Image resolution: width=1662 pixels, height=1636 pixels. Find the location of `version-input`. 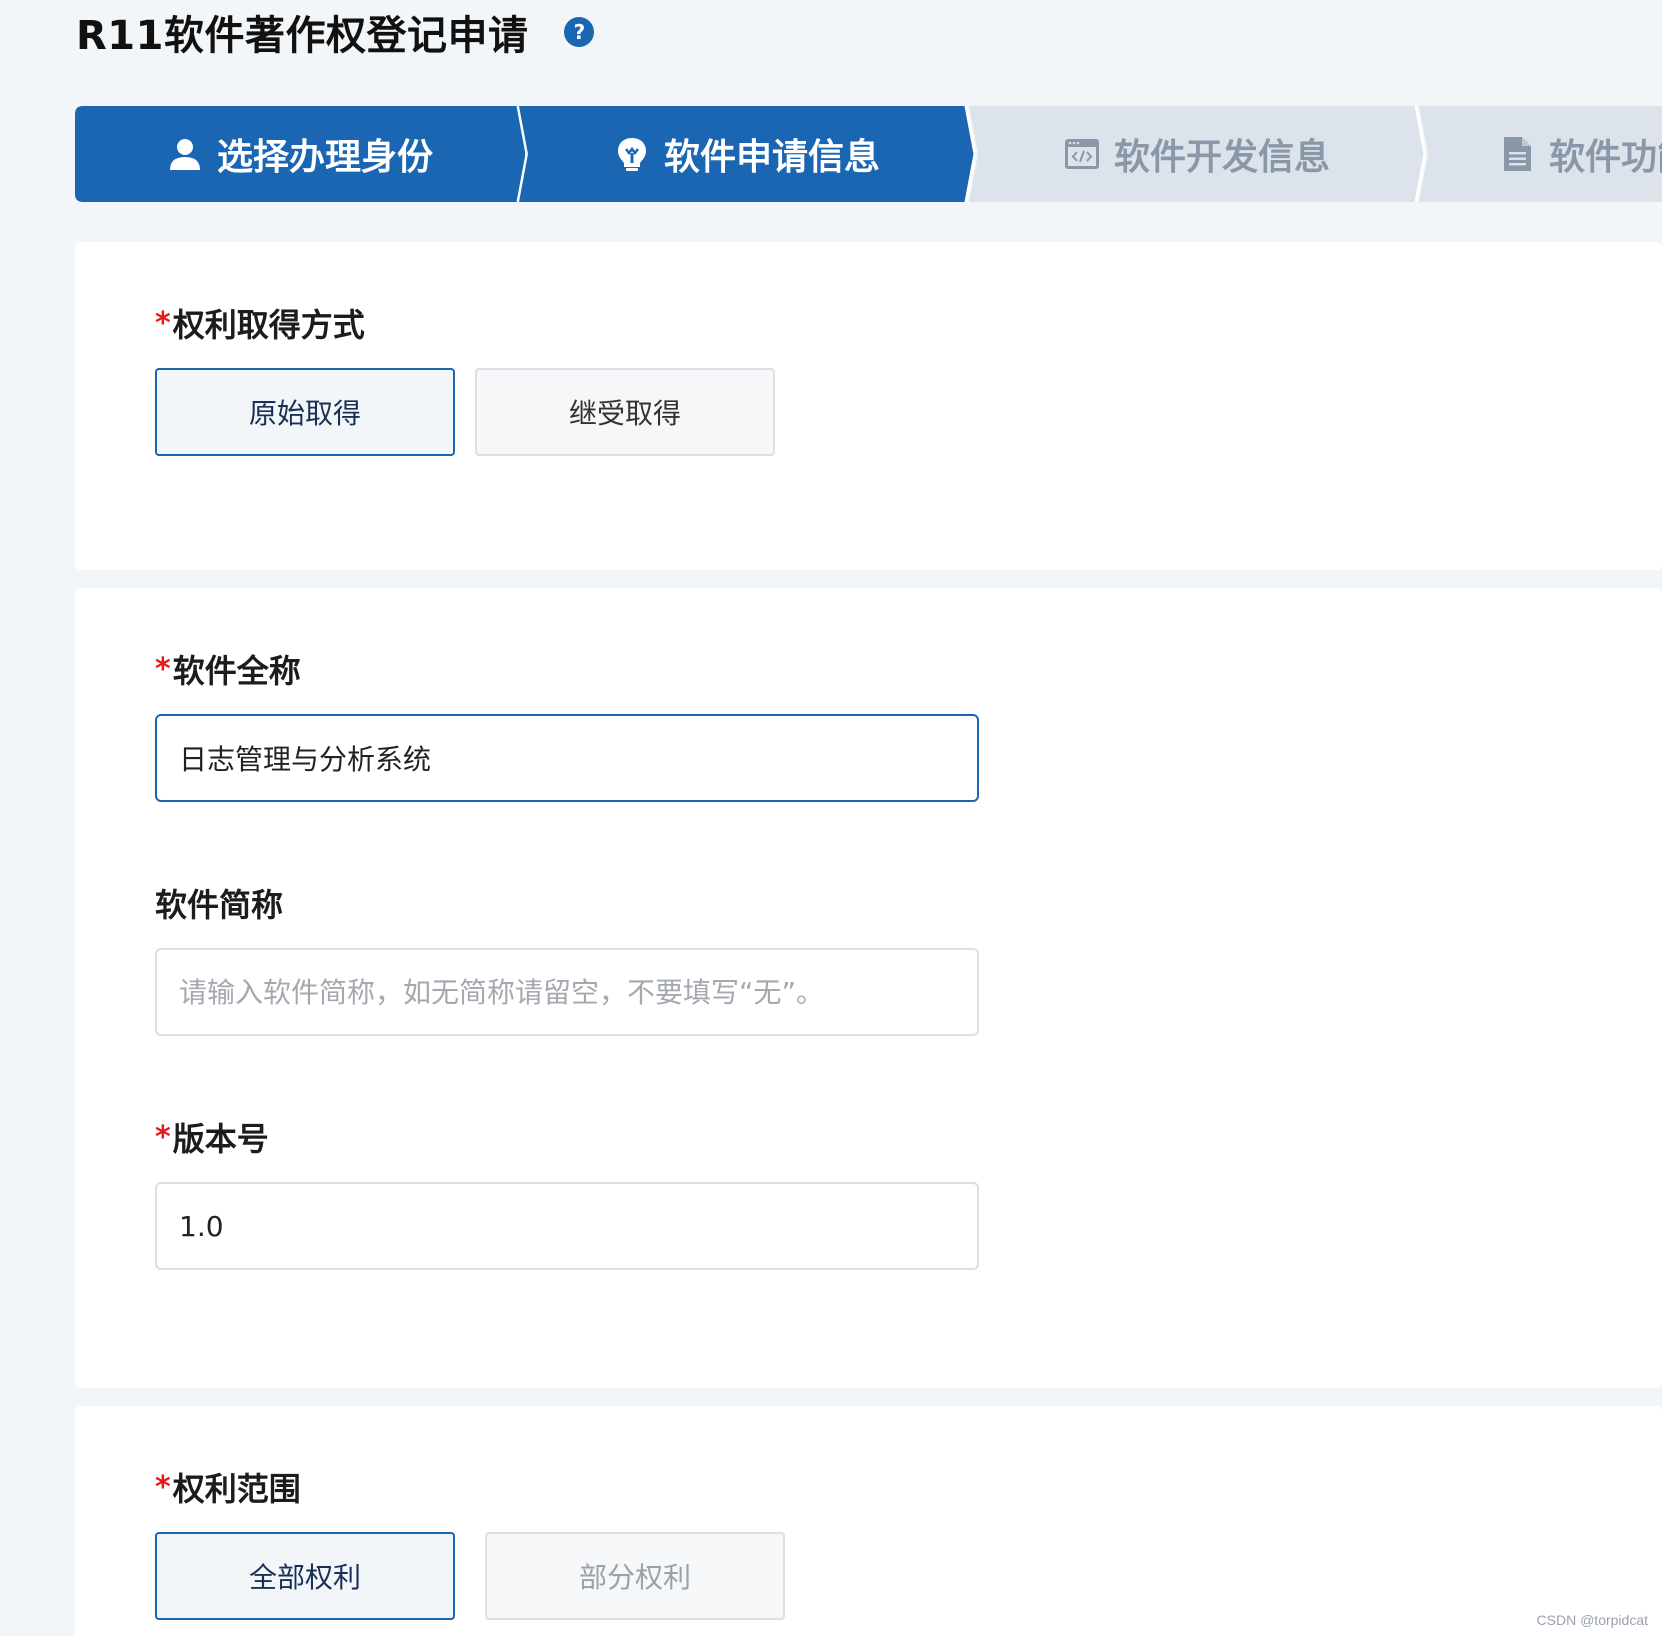

version-input is located at coordinates (567, 1226).